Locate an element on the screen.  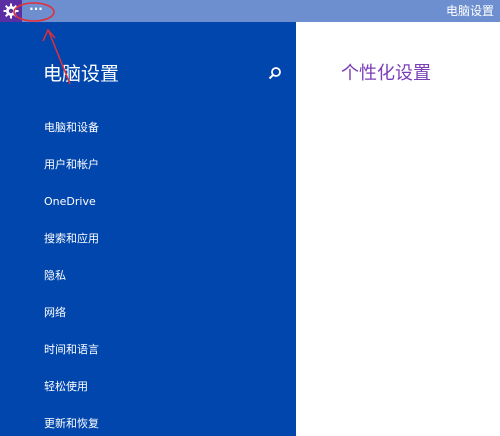
window-title: 电脑设置 is located at coordinates (469, 11).